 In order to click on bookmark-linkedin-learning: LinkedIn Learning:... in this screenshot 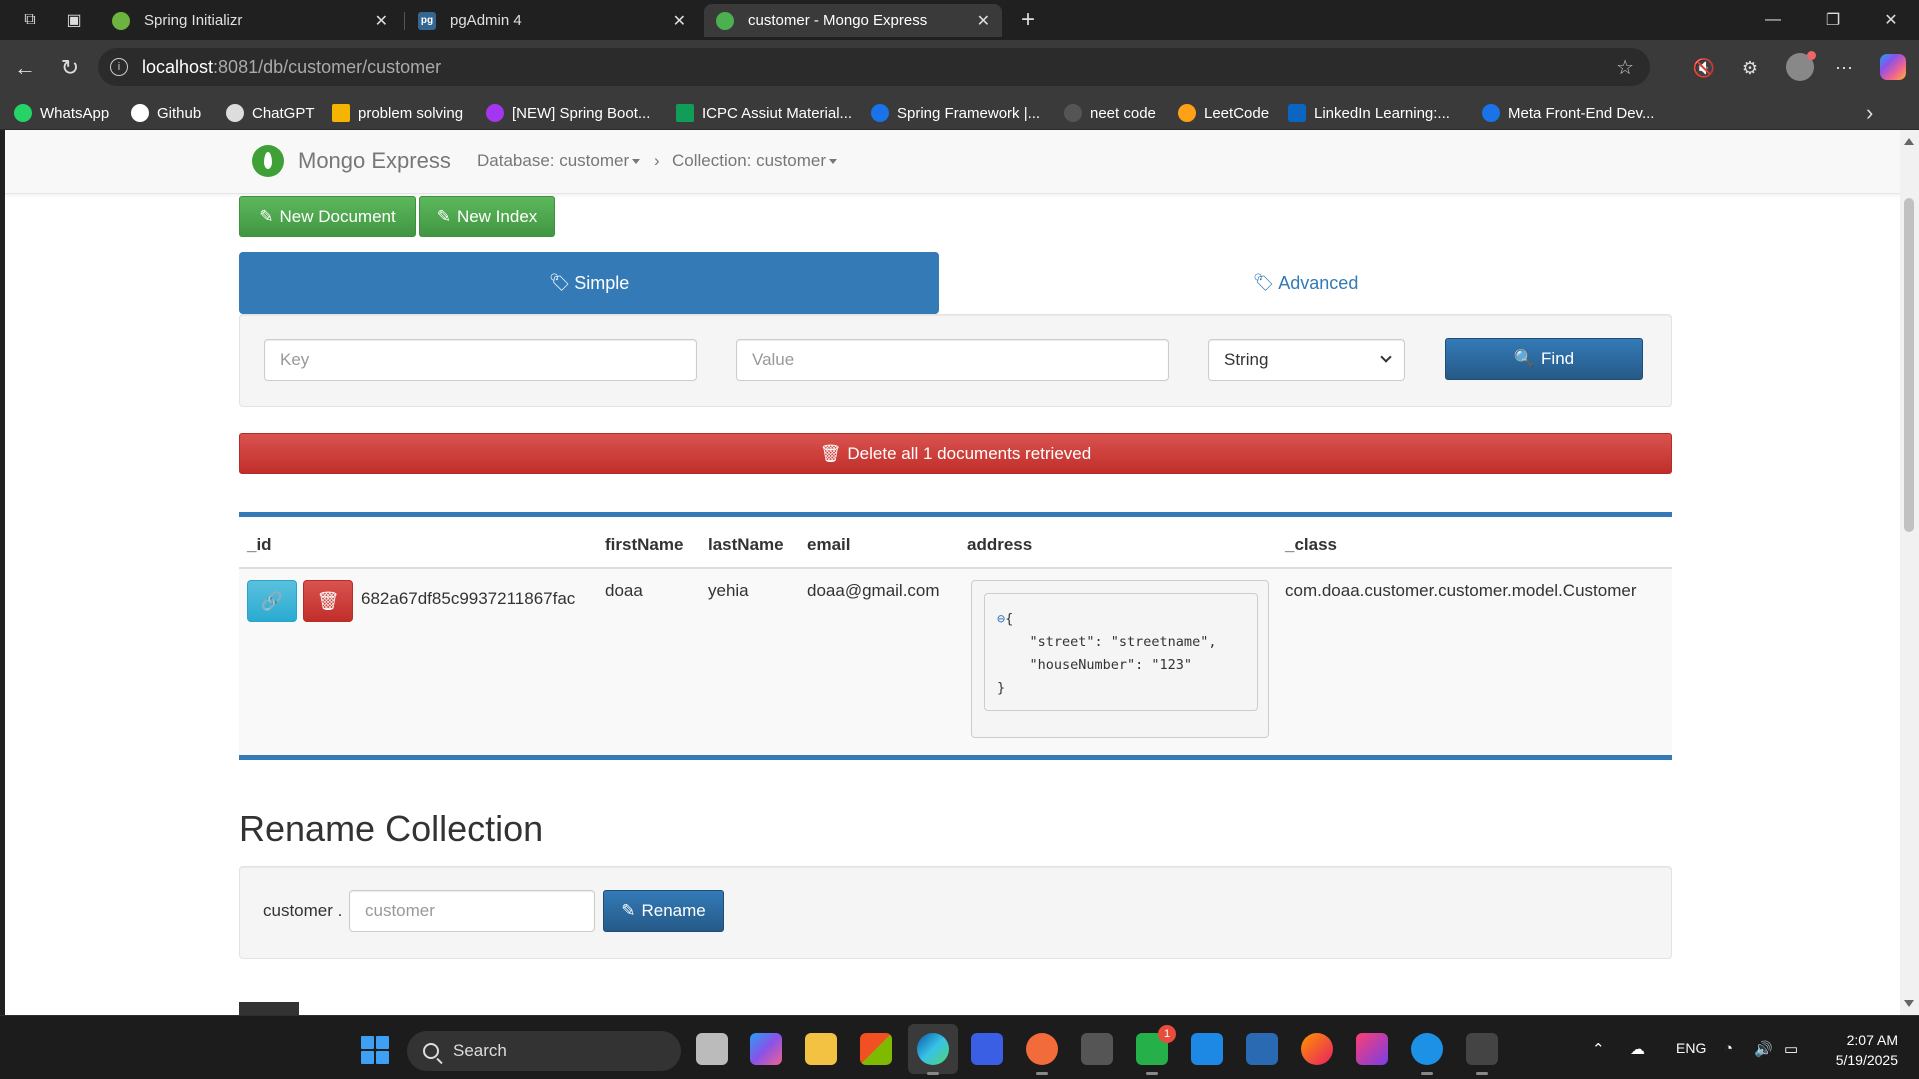, I will do `click(1369, 113)`.